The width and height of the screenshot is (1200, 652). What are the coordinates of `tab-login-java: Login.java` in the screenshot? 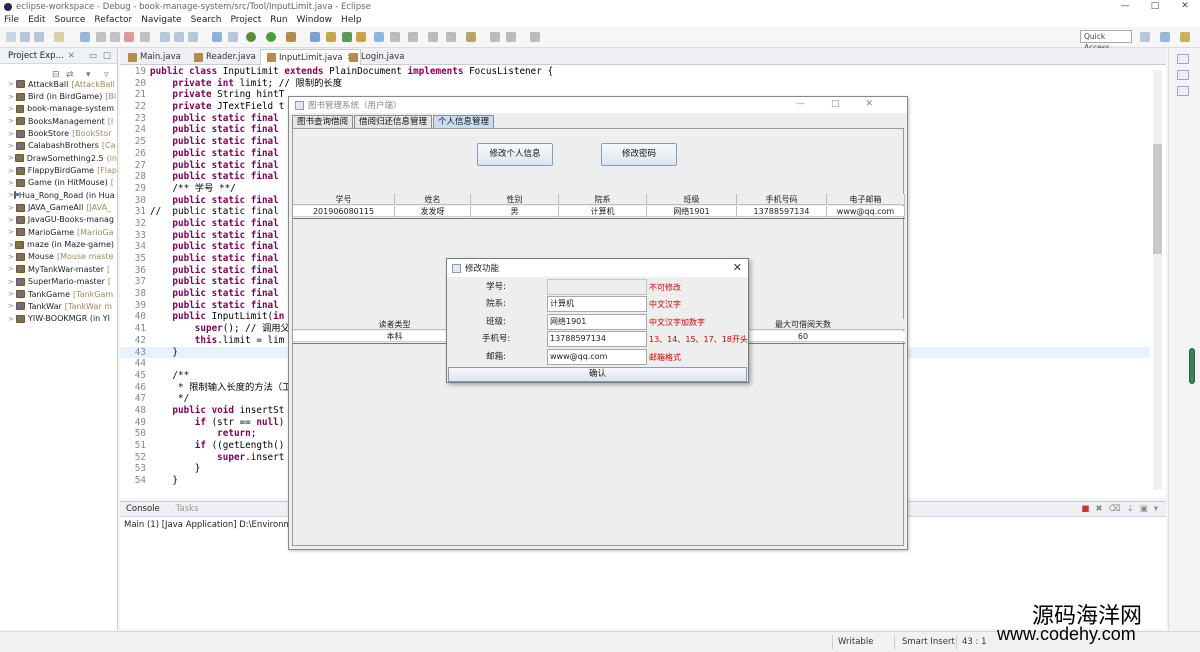 It's located at (376, 57).